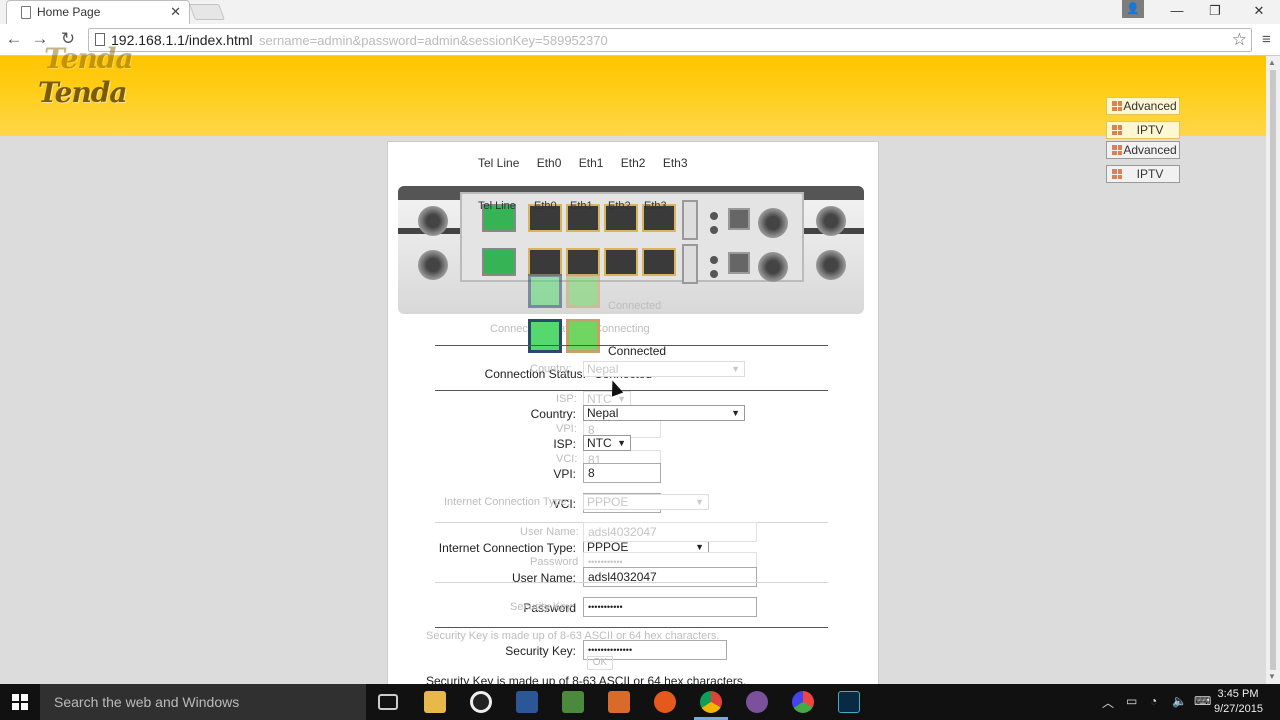  I want to click on close-tab-icon: ✕, so click(175, 12).